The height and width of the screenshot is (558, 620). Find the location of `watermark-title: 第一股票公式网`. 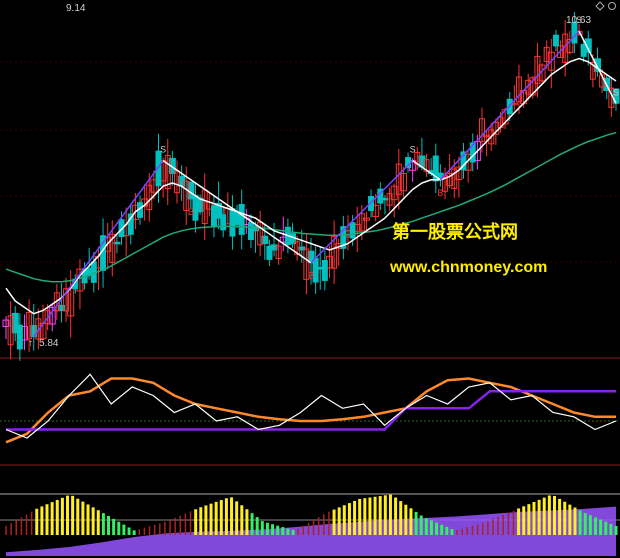

watermark-title: 第一股票公式网 is located at coordinates (455, 232).